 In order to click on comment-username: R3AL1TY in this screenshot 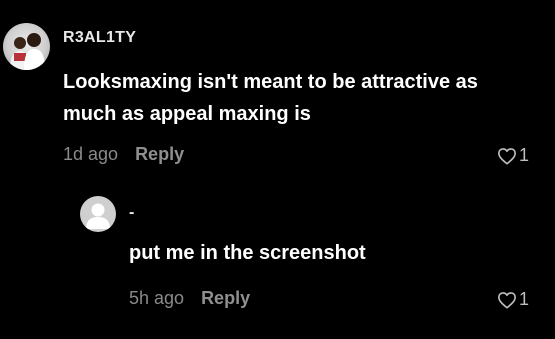, I will do `click(99, 38)`.